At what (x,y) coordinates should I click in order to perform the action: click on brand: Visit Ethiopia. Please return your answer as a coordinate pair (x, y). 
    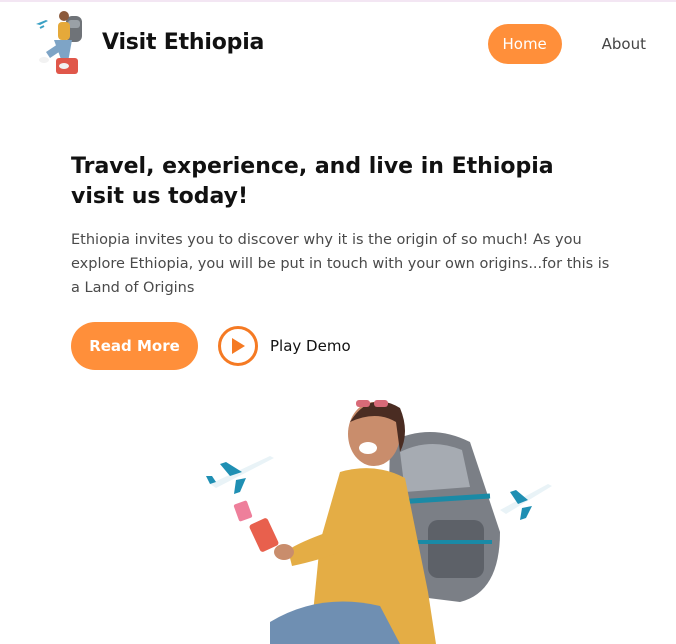
    Looking at the image, I should click on (149, 42).